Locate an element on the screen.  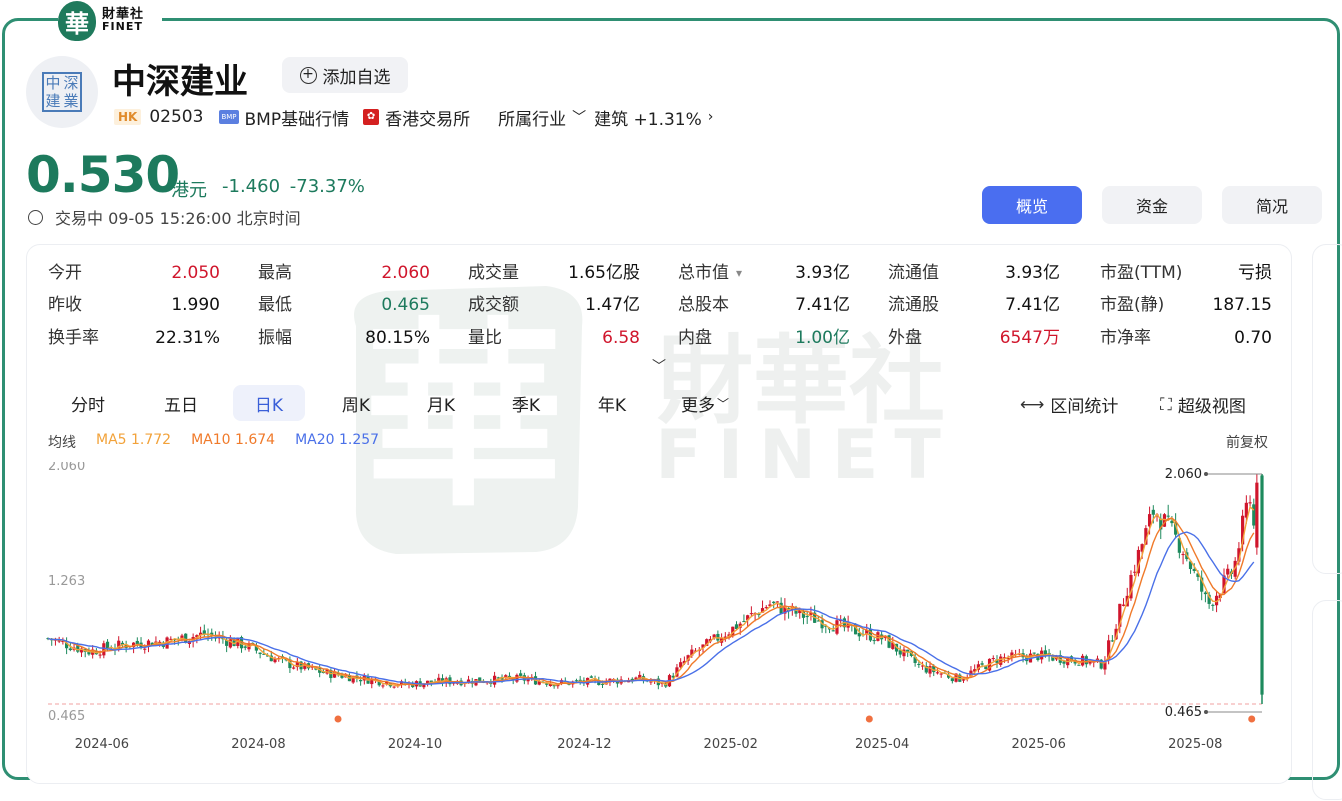
chevron-right-icon: › is located at coordinates (711, 117).